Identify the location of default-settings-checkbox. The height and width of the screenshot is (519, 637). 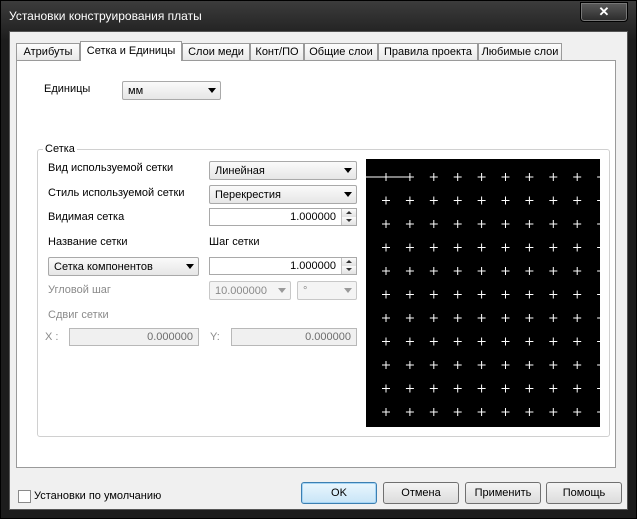
(24, 496).